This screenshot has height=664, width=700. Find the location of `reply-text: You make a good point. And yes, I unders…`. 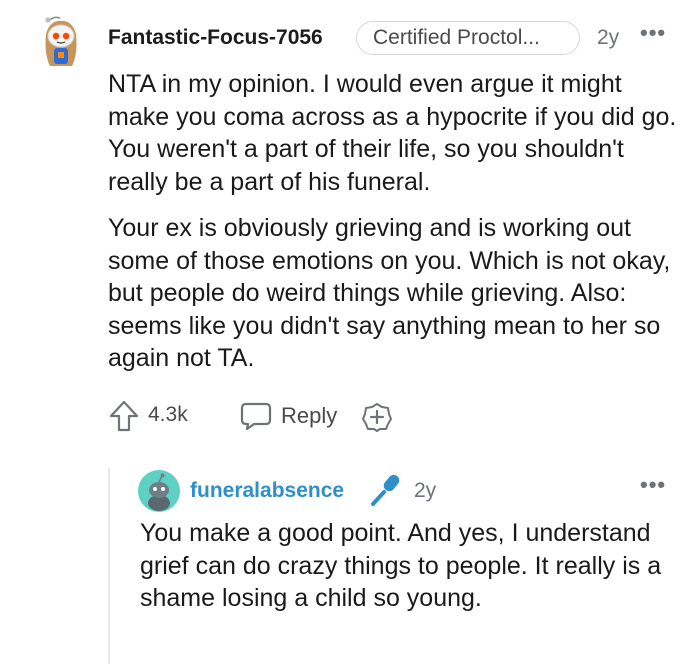

reply-text: You make a good point. And yes, I unders… is located at coordinates (401, 565).